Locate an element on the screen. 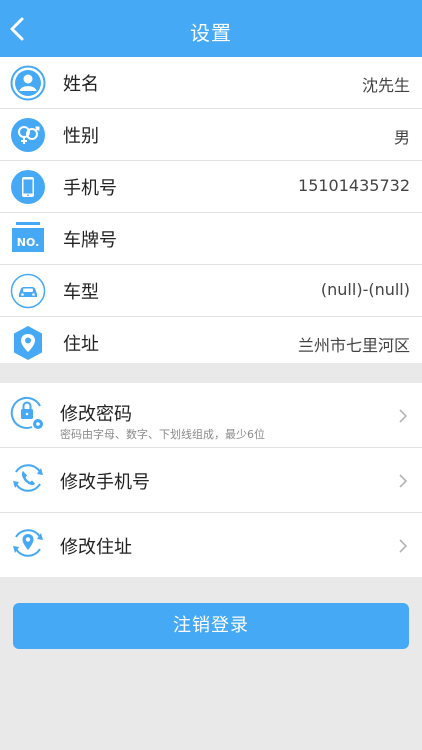 Image resolution: width=422 pixels, height=750 pixels. profile-row-car-model: 车型 (null)-(null) is located at coordinates (211, 291).